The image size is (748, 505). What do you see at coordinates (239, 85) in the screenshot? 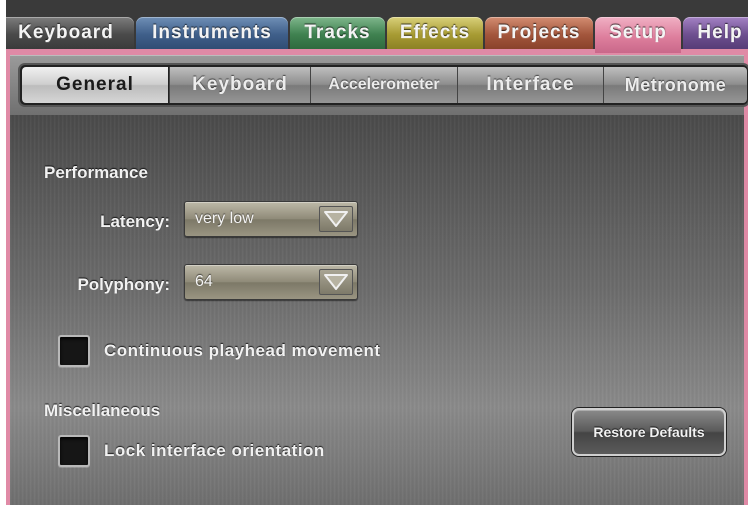
I see `sub-tab-keyboard: Keyboard` at bounding box center [239, 85].